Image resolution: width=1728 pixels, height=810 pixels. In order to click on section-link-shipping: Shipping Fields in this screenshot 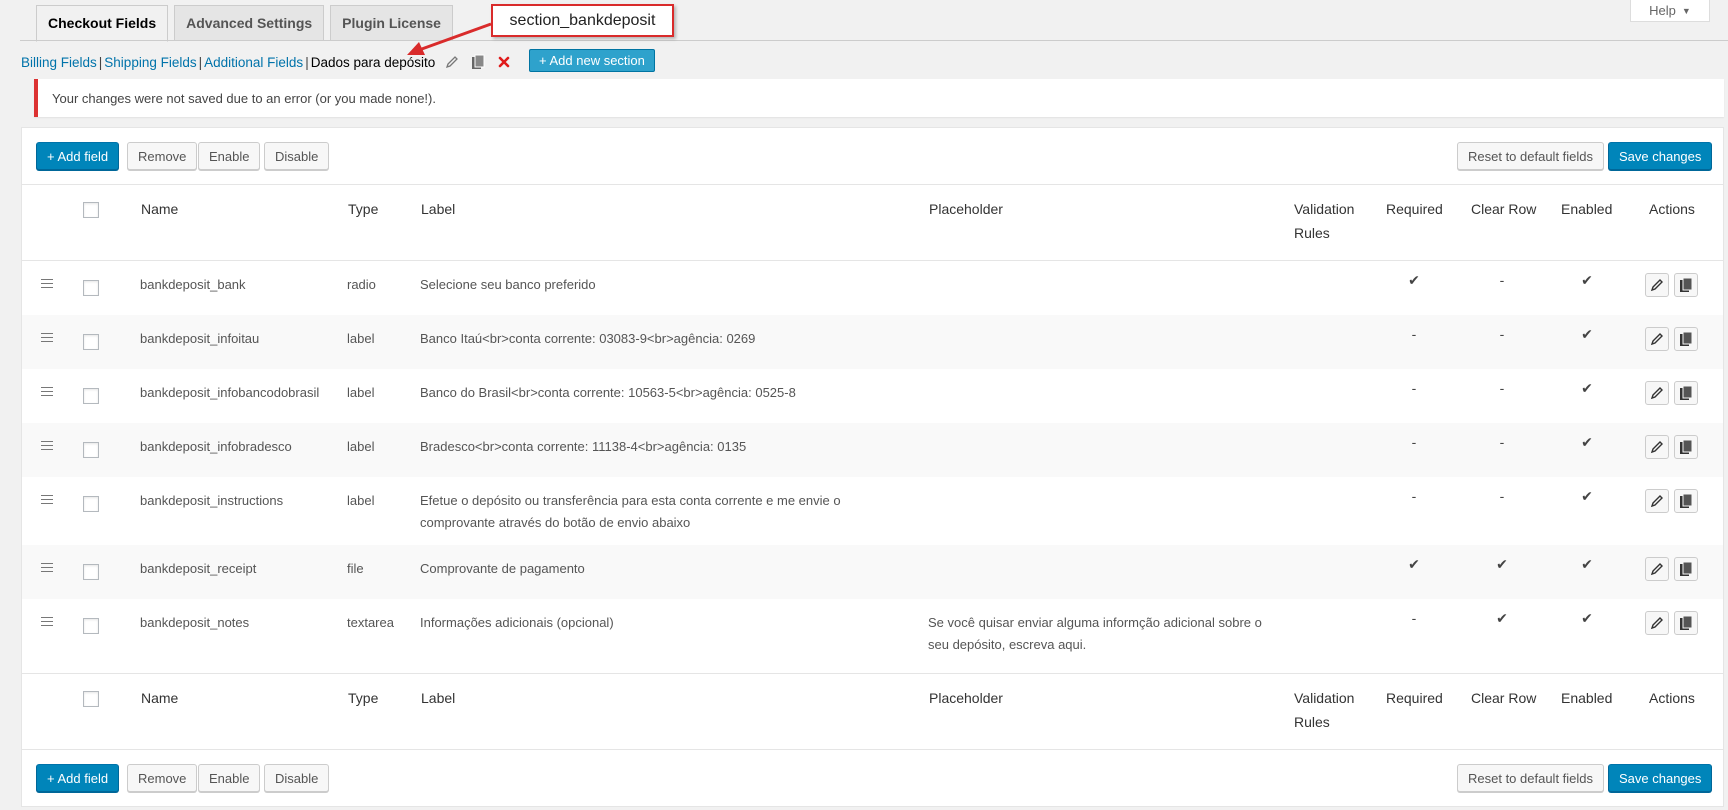, I will do `click(150, 62)`.